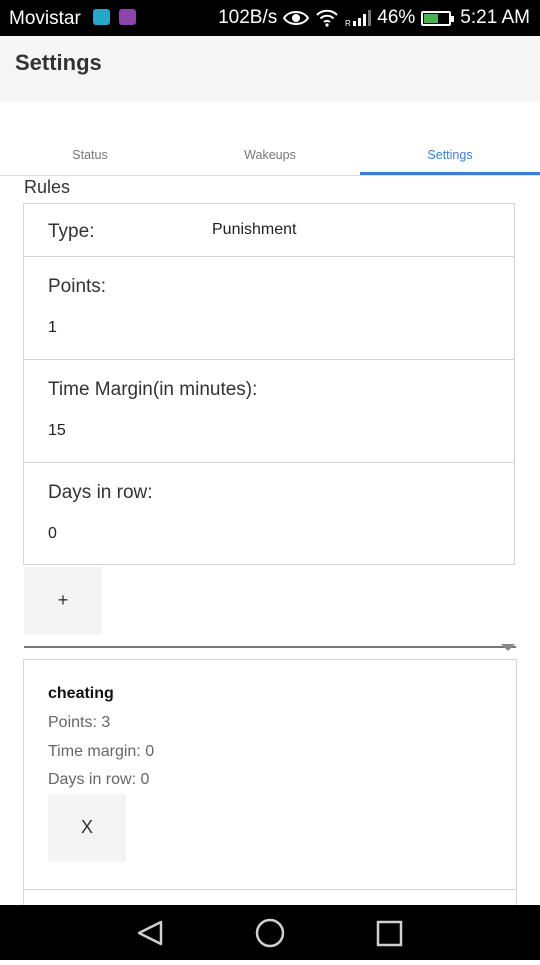 This screenshot has height=965, width=540. I want to click on tab-bar: Status Wakeups Settings, so click(270, 158).